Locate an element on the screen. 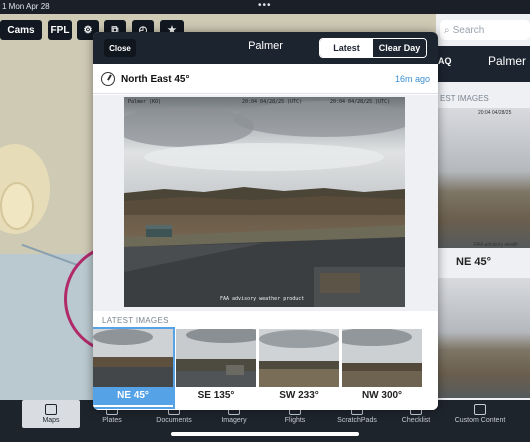  status-bar: 1 Mon Apr 28 ••• is located at coordinates (265, 7).